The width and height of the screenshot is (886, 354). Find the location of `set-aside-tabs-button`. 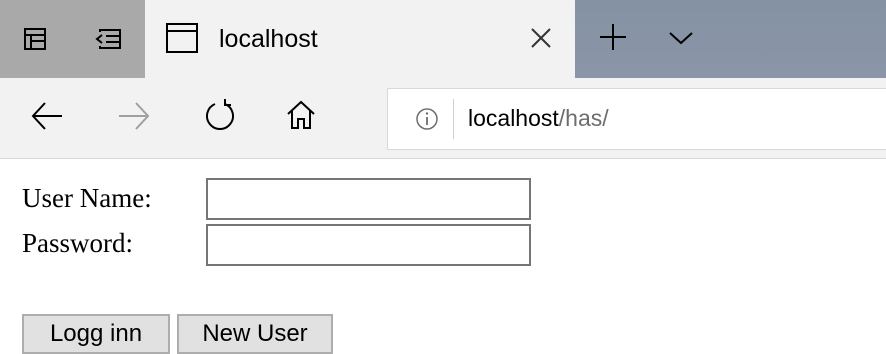

set-aside-tabs-button is located at coordinates (35, 39).